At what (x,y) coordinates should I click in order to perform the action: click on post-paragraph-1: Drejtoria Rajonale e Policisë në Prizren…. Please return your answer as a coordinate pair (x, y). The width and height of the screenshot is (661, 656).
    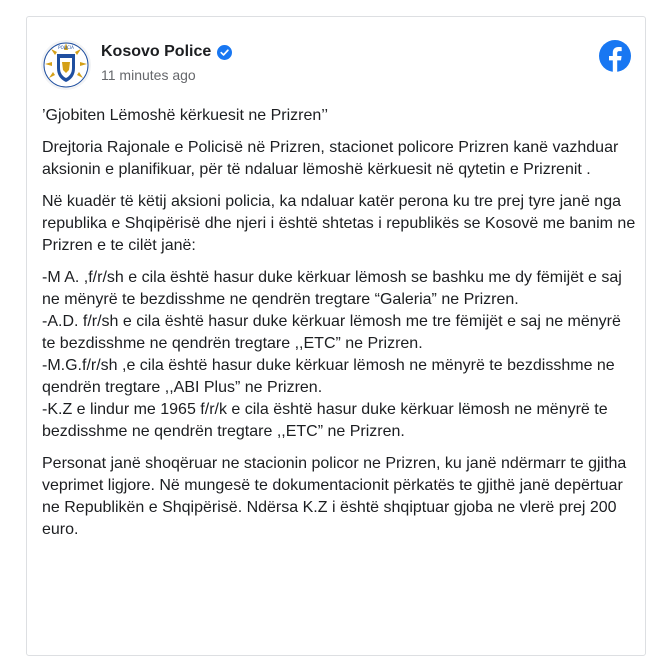
    Looking at the image, I should click on (330, 158).